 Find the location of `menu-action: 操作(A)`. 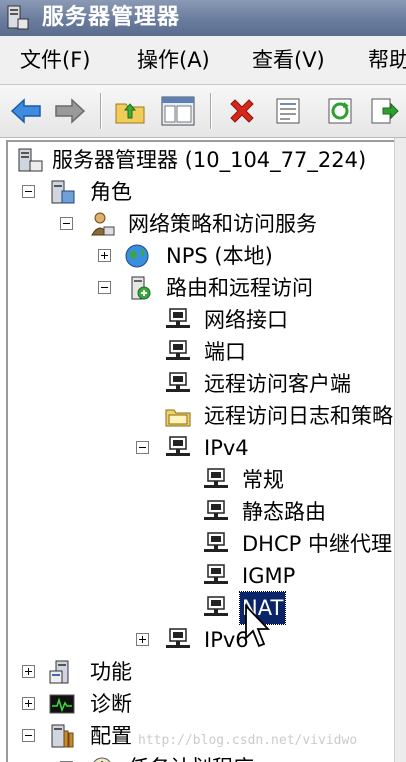

menu-action: 操作(A) is located at coordinates (173, 60).